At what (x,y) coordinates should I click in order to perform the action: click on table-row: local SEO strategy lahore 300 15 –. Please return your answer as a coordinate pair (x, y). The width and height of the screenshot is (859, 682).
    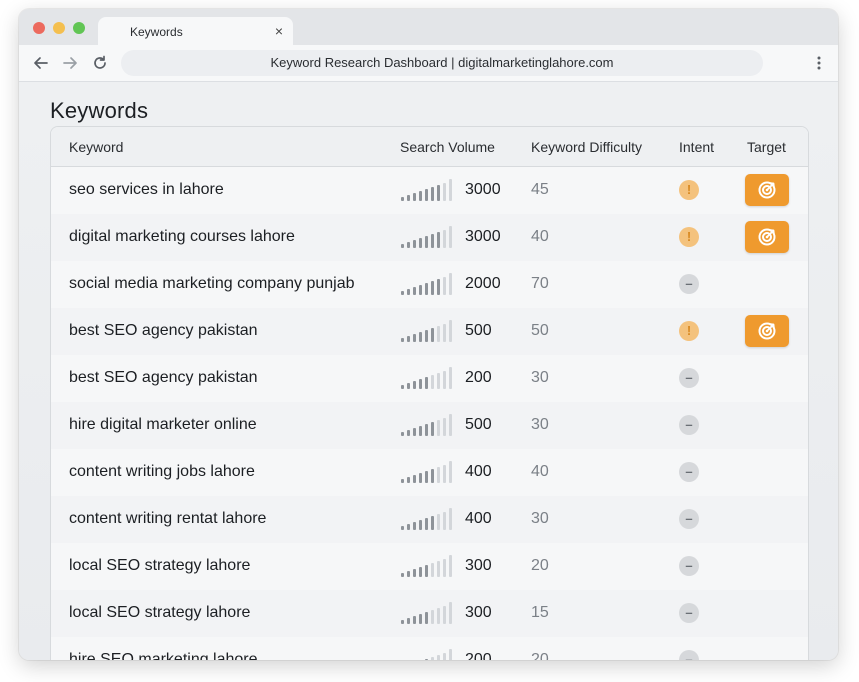
    Looking at the image, I should click on (429, 614).